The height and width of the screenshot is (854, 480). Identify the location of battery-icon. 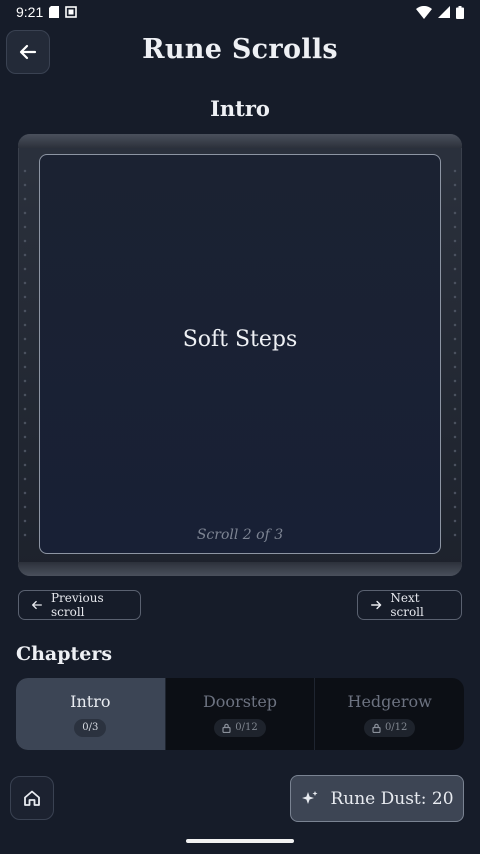
(460, 12).